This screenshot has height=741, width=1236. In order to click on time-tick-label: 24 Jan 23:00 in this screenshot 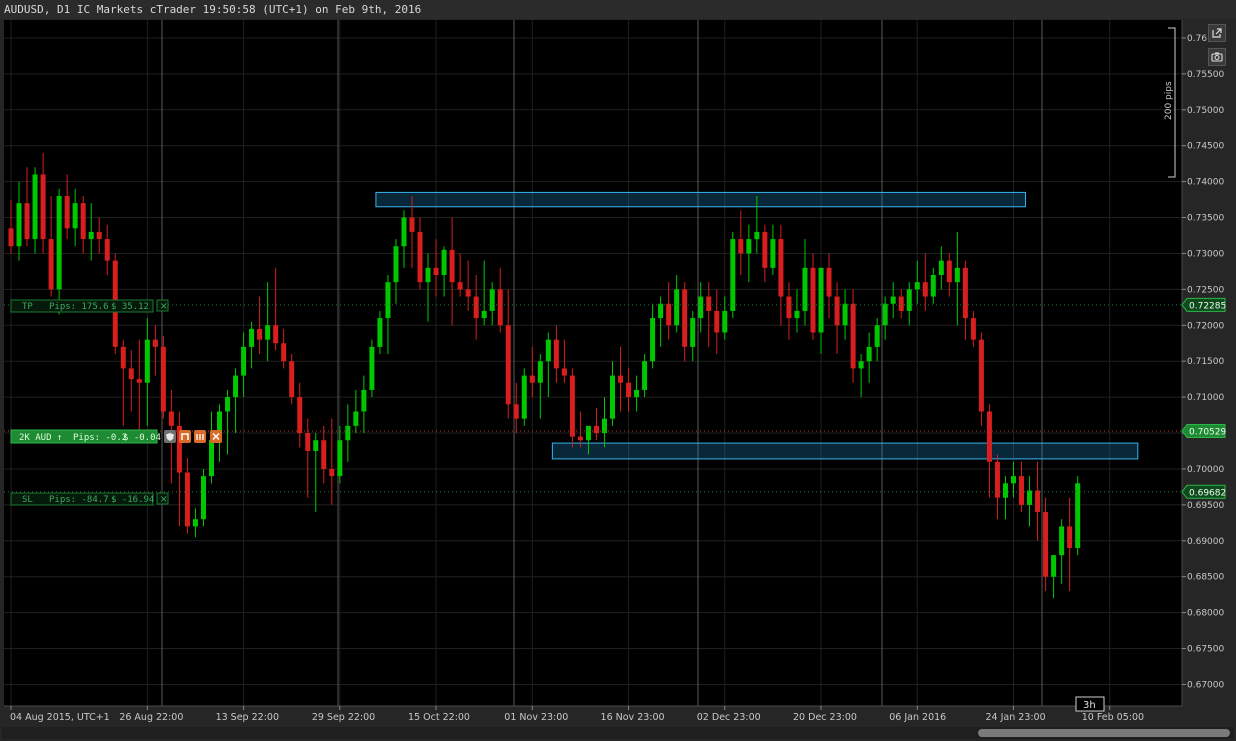, I will do `click(1016, 717)`.